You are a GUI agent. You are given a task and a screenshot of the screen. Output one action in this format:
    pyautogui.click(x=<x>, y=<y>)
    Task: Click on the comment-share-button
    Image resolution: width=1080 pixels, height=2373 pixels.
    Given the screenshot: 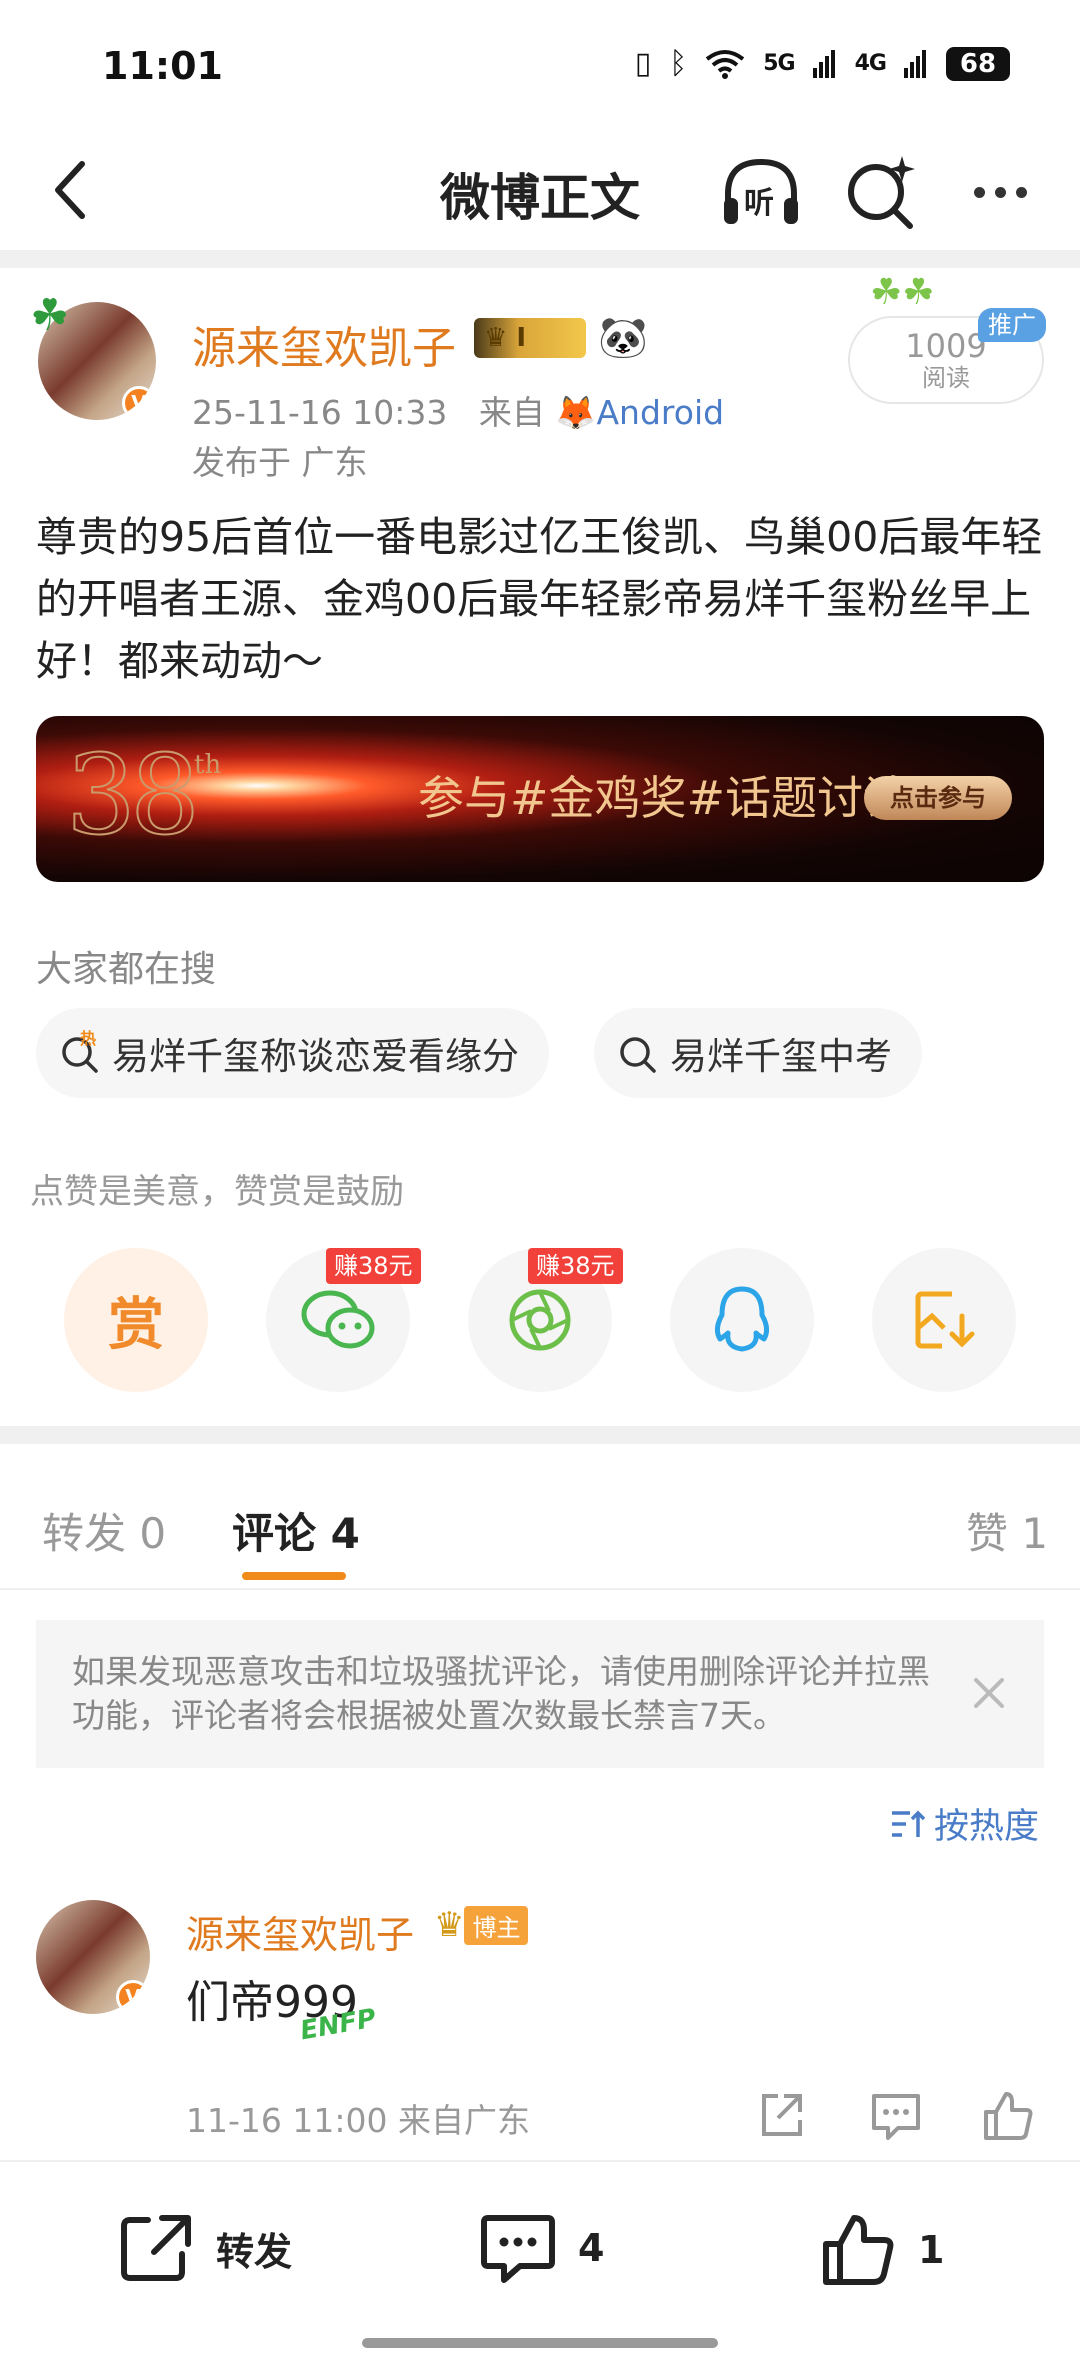 What is the action you would take?
    pyautogui.click(x=782, y=2116)
    